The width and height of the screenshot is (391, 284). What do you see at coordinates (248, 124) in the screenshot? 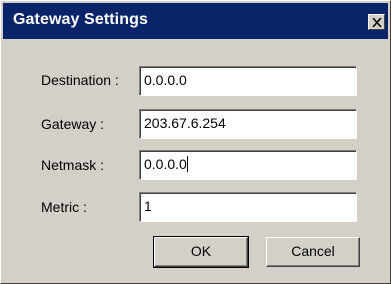
I see `gateway-input: 203.67.6.254` at bounding box center [248, 124].